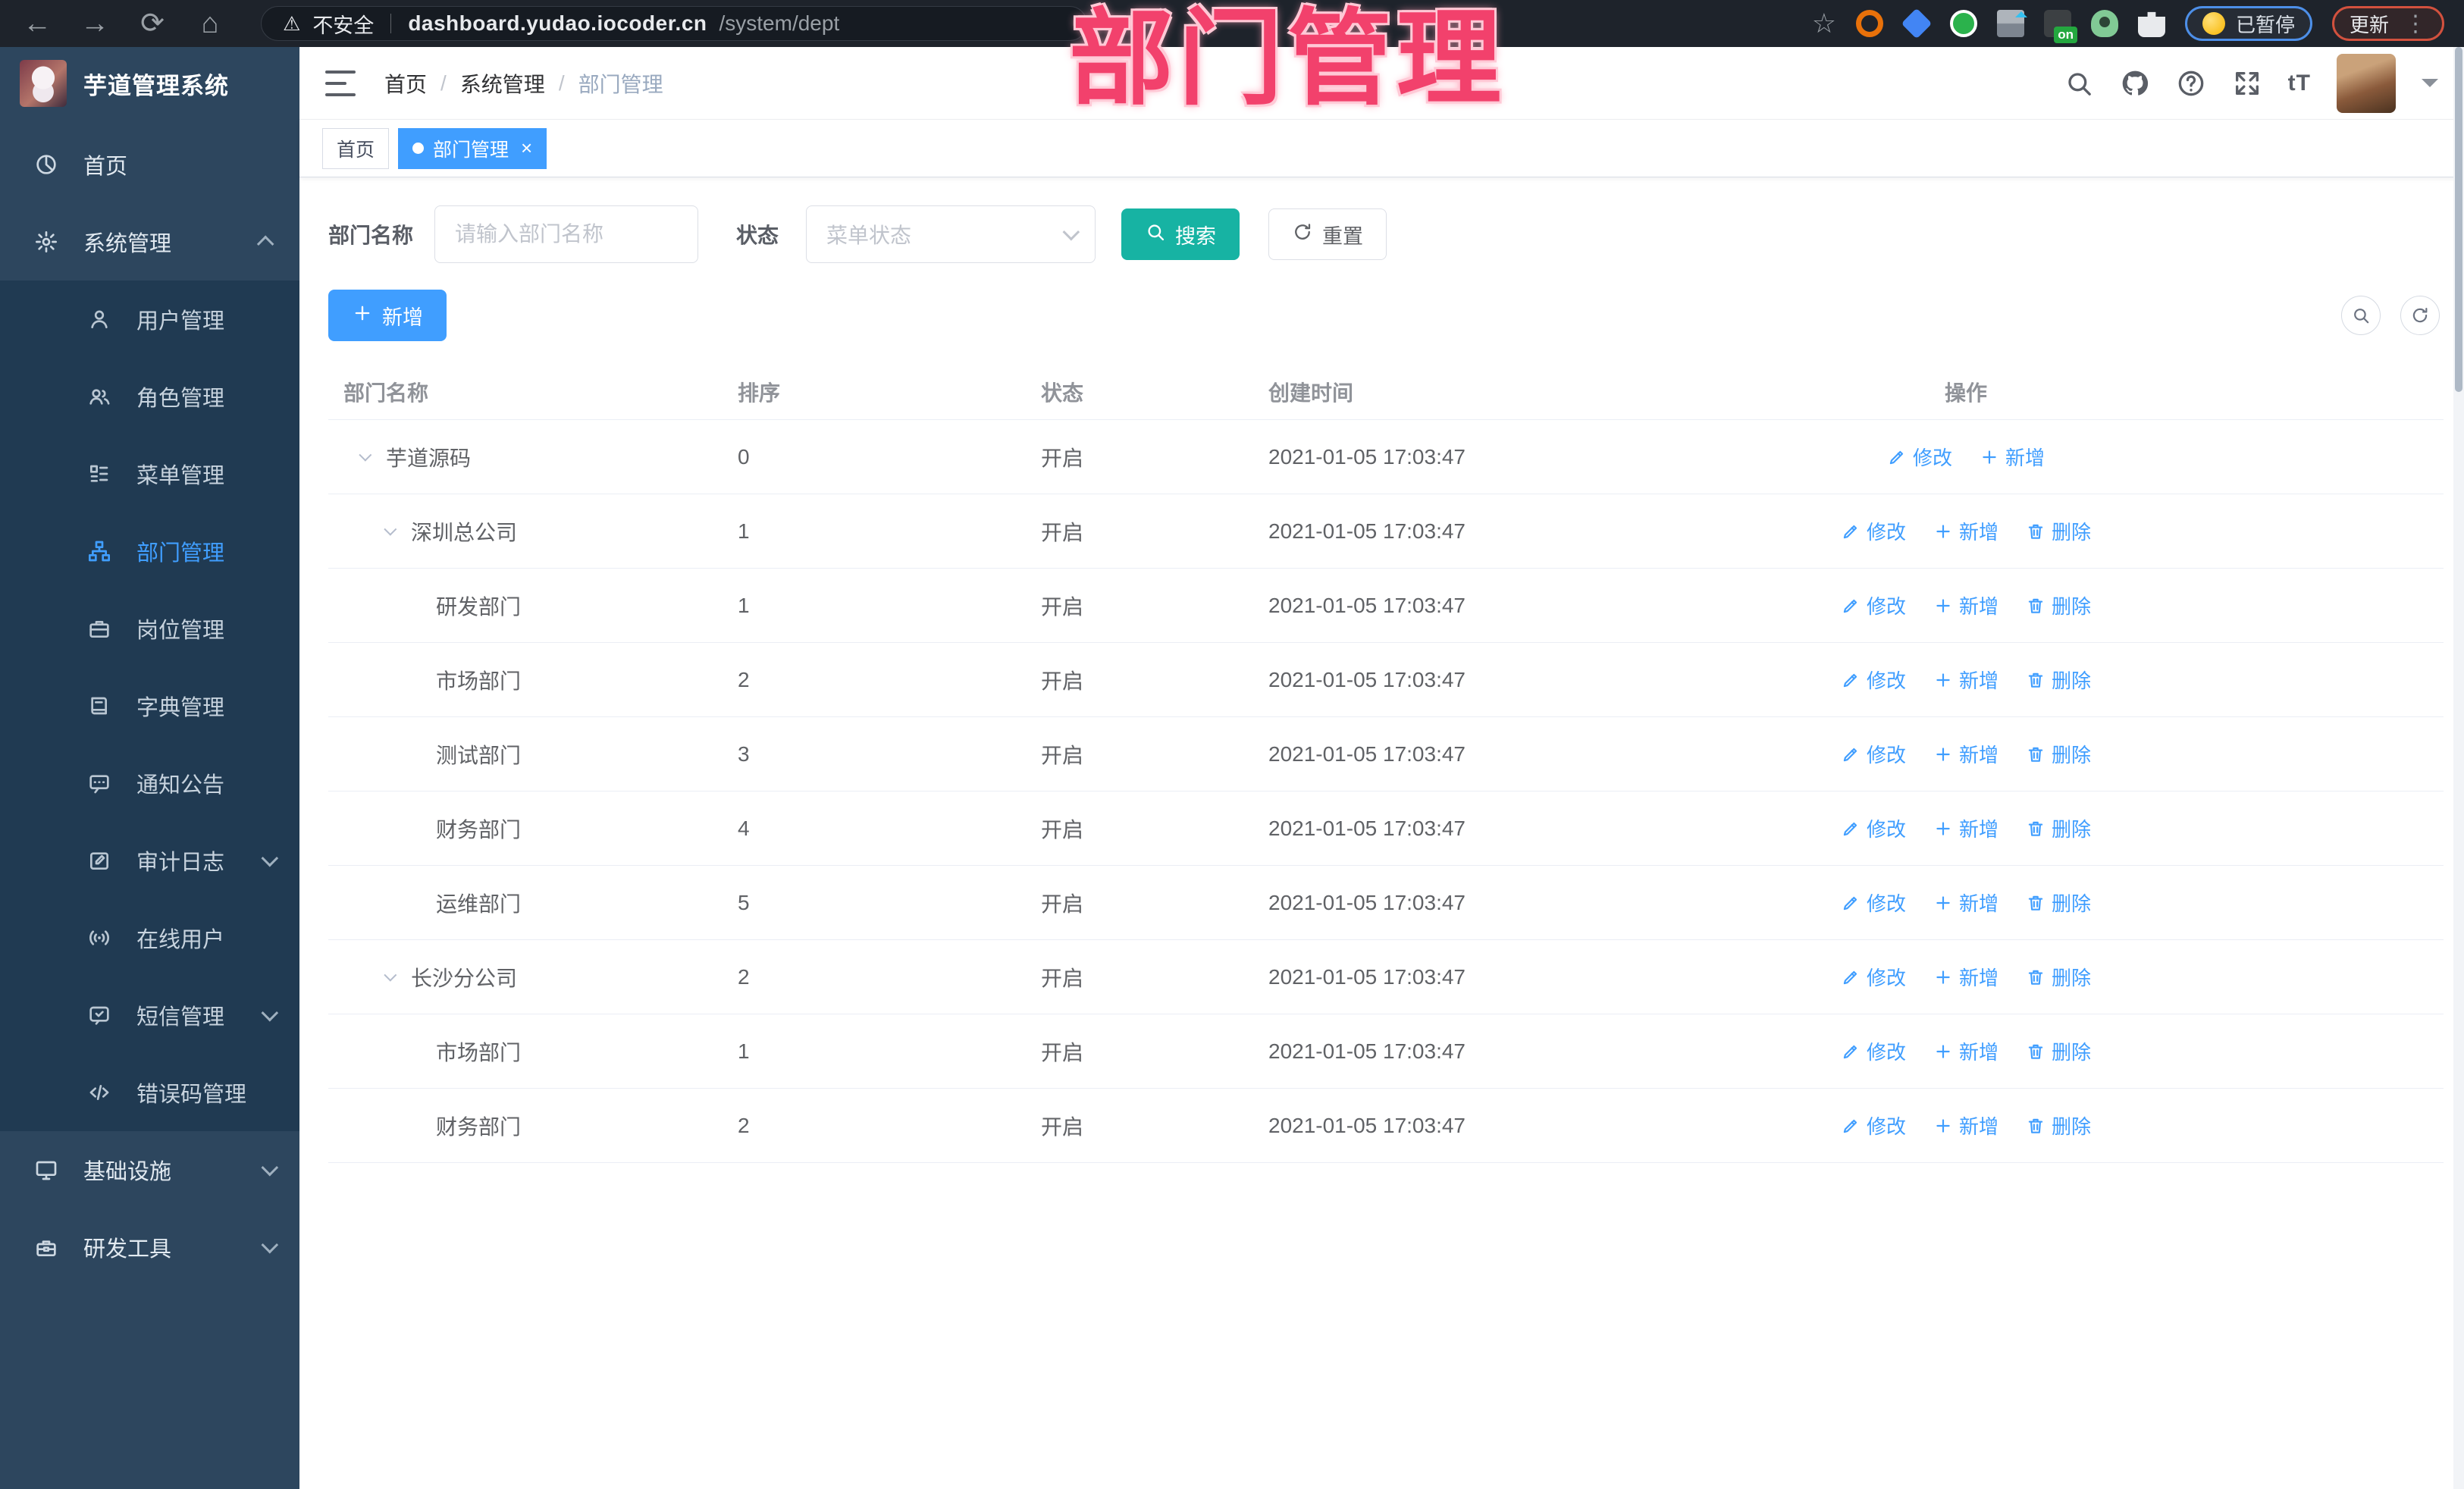  Describe the element at coordinates (2247, 83) in the screenshot. I see `fullscreen-icon` at that location.